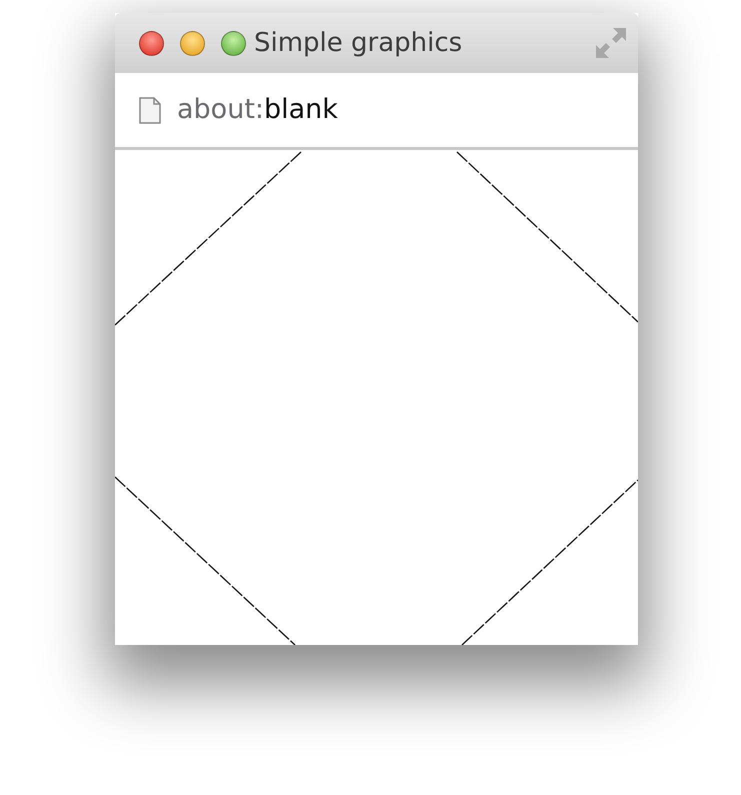  I want to click on address-text: about:blank, so click(257, 110).